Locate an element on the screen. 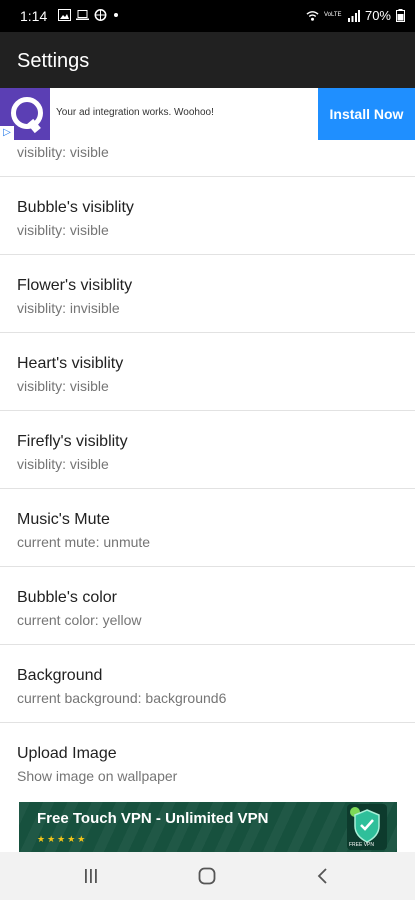 This screenshot has width=415, height=900. battery-icon is located at coordinates (400, 15).